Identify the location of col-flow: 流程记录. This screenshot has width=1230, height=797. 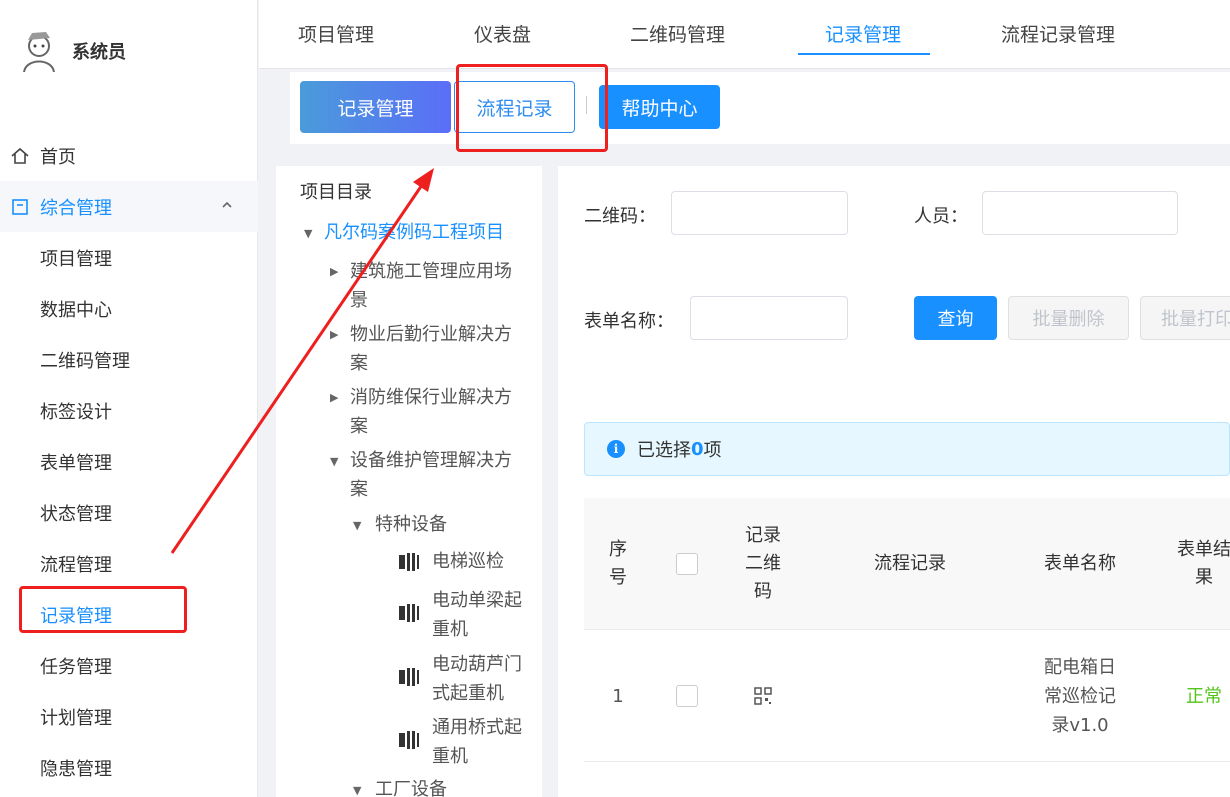
(910, 563).